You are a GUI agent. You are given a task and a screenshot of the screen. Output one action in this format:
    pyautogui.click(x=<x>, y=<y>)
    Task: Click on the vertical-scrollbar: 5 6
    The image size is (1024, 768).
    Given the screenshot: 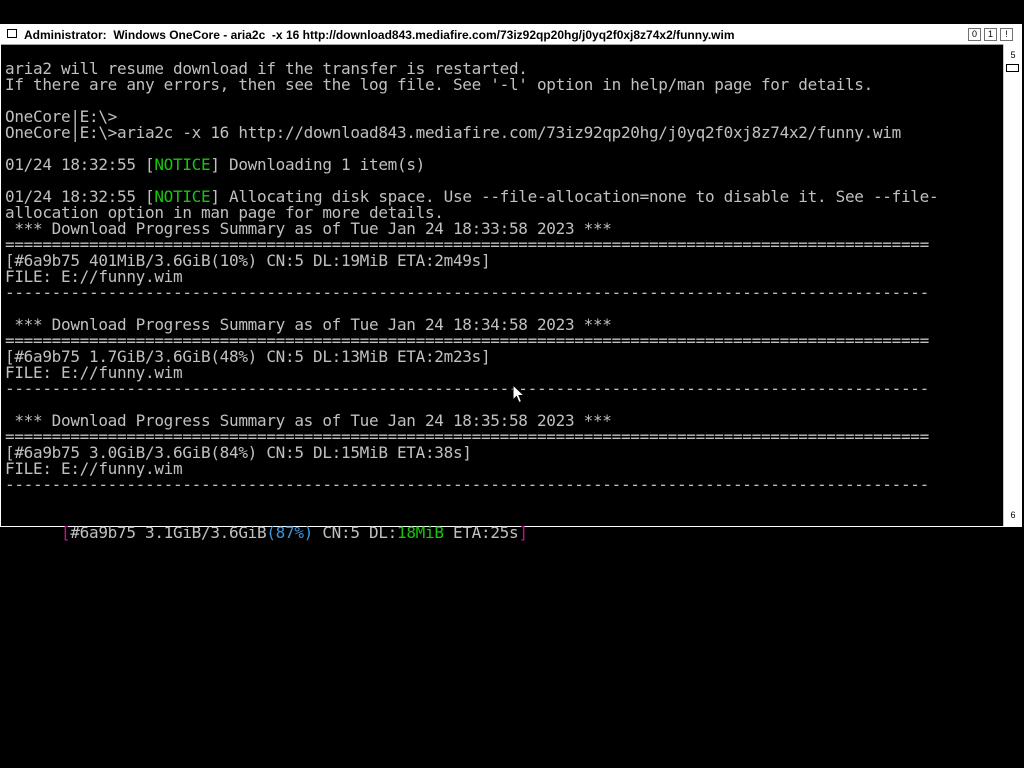 What is the action you would take?
    pyautogui.click(x=1012, y=285)
    